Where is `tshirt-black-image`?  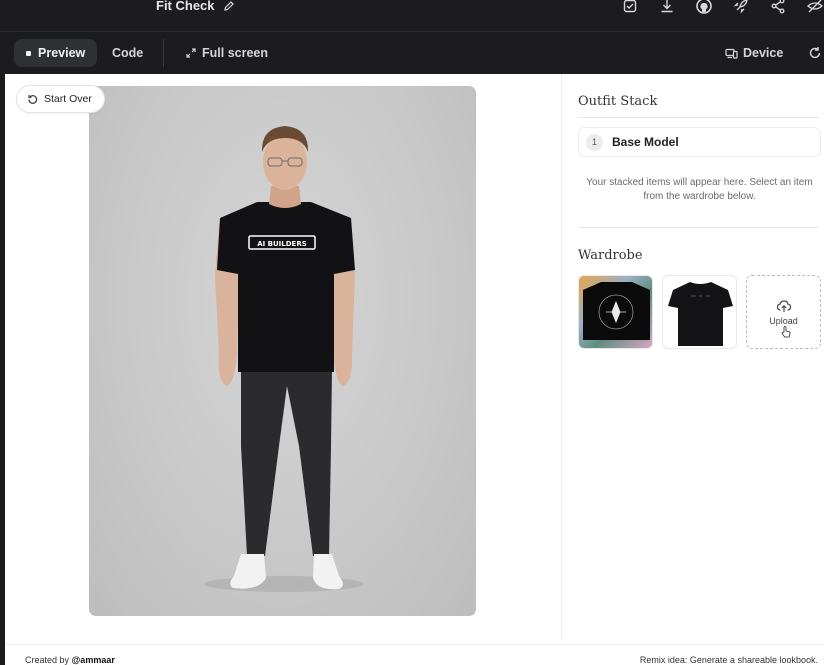 tshirt-black-image is located at coordinates (700, 314).